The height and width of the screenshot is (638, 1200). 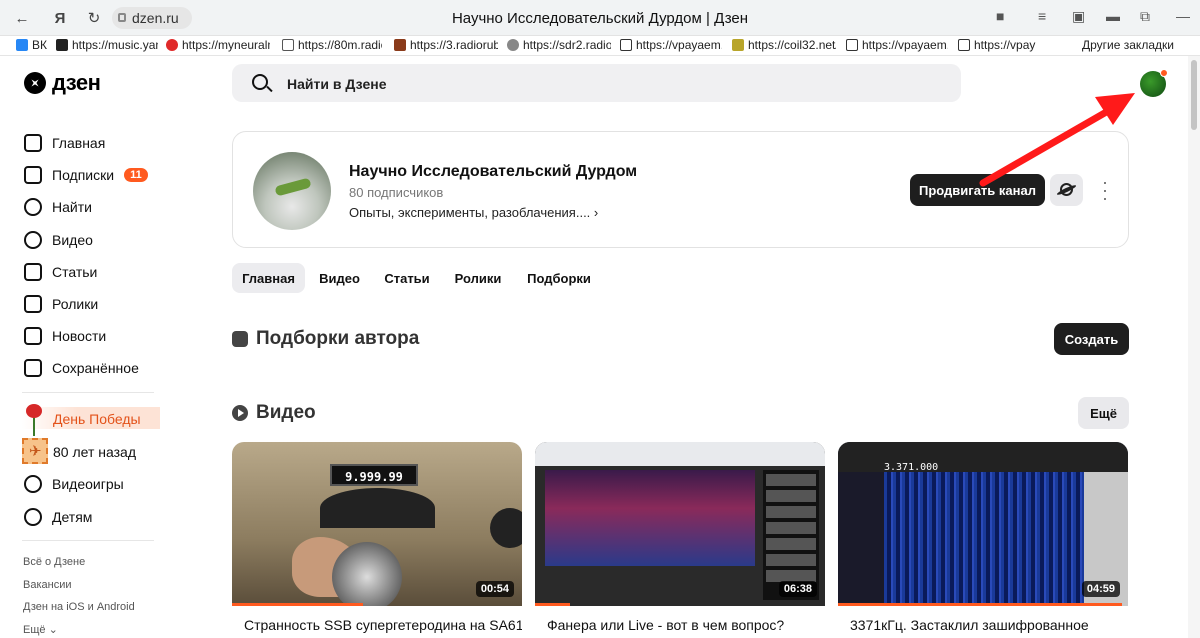 What do you see at coordinates (1154, 83) in the screenshot?
I see `user-avatar` at bounding box center [1154, 83].